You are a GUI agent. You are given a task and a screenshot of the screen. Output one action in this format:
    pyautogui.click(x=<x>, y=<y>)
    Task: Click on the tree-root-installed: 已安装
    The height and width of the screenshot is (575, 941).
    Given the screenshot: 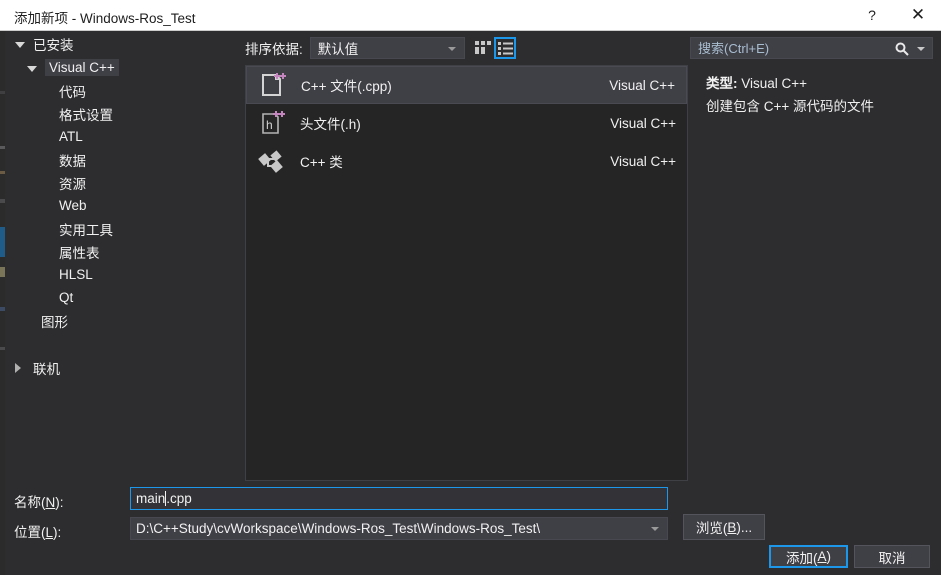 What is the action you would take?
    pyautogui.click(x=123, y=43)
    